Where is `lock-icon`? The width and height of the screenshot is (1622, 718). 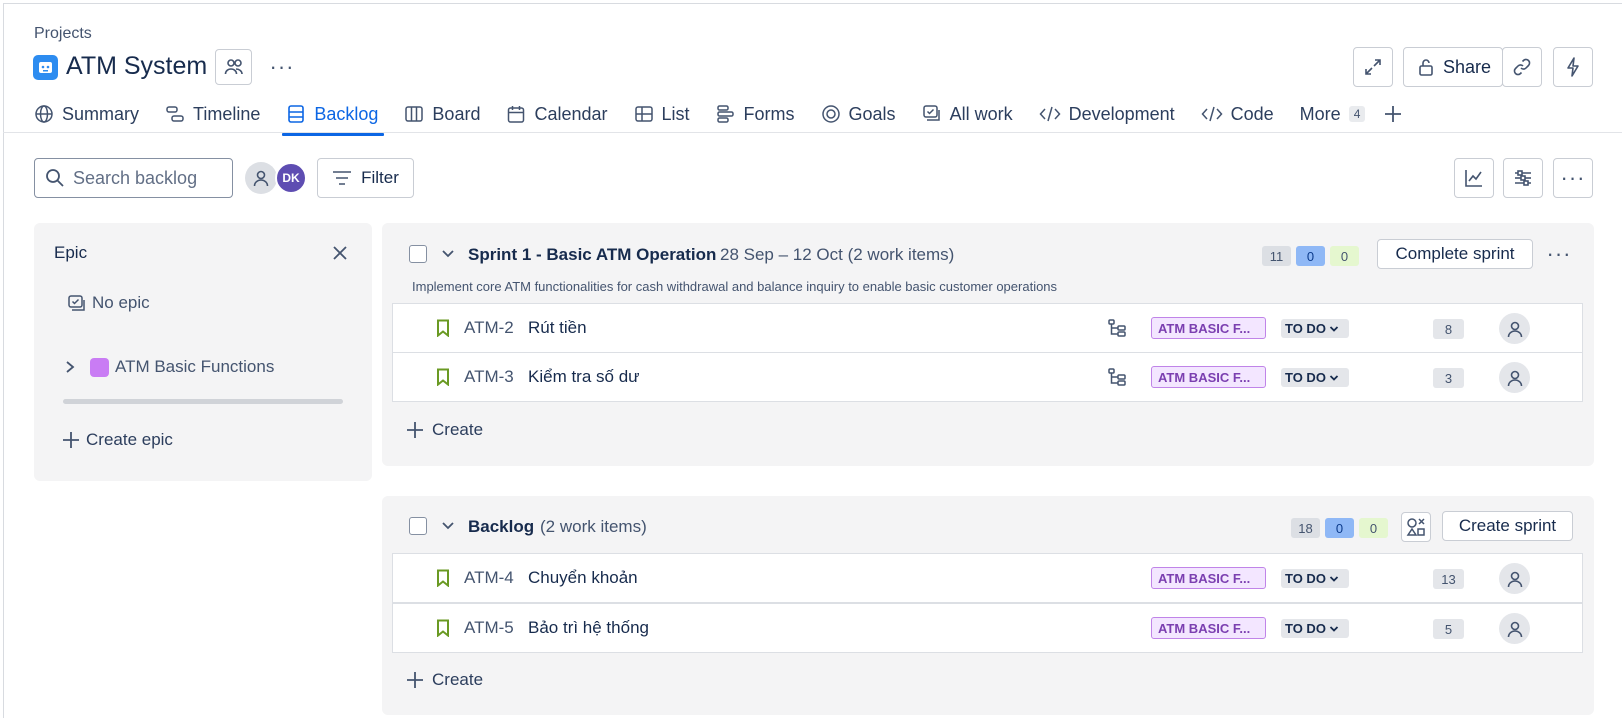 lock-icon is located at coordinates (1426, 67).